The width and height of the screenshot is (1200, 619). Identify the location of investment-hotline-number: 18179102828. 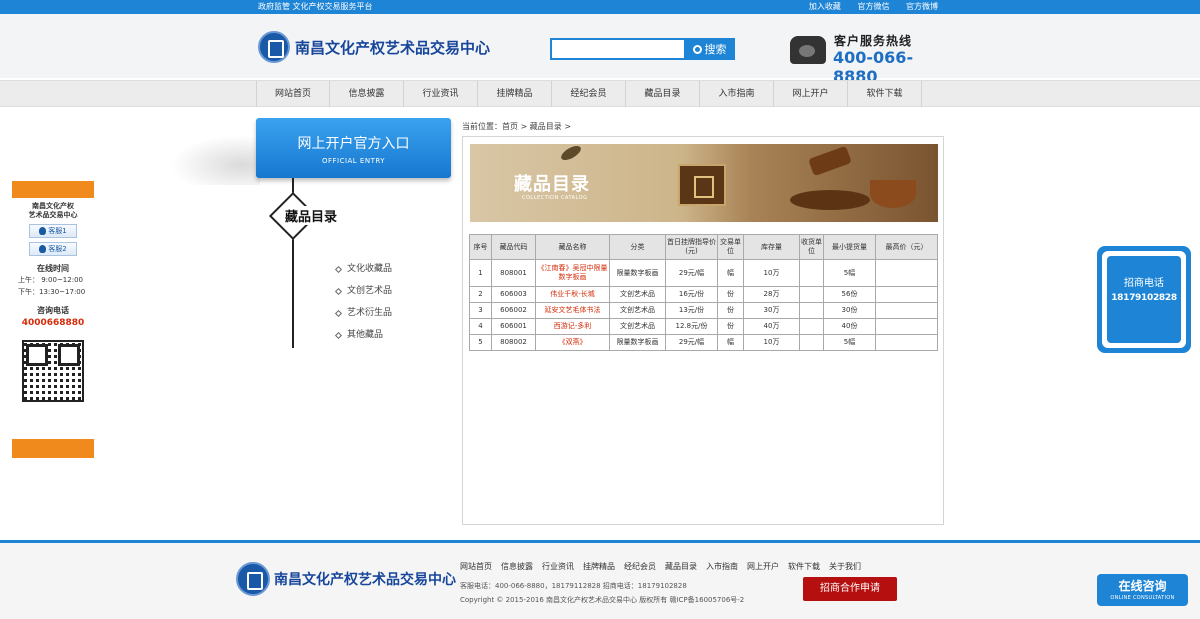
(1144, 298).